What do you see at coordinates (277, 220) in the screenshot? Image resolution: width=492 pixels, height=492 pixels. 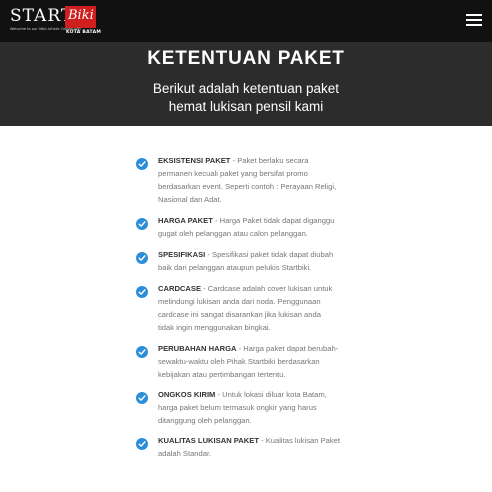 I see `term-description: Harga Paket tidak dapat diganggu` at bounding box center [277, 220].